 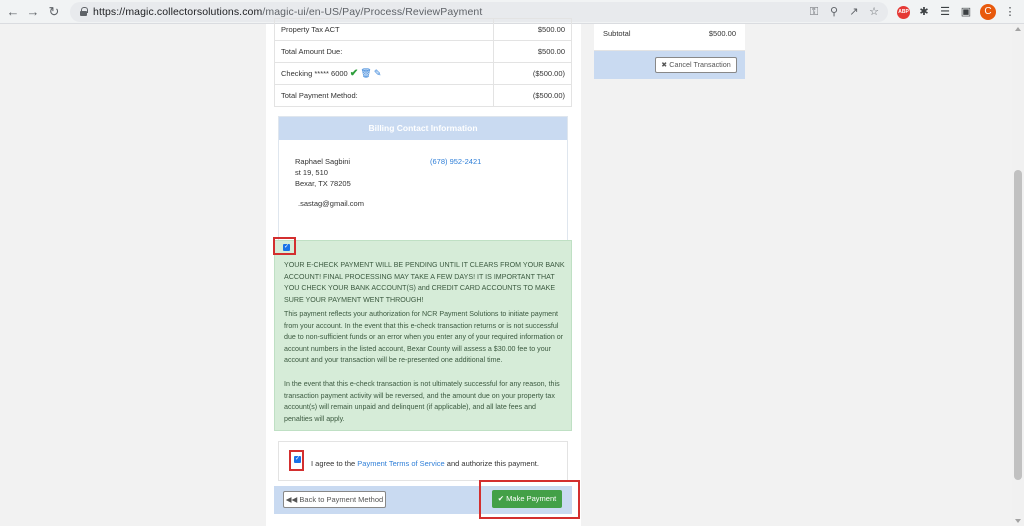 I want to click on profile-avatar: C, so click(x=988, y=12).